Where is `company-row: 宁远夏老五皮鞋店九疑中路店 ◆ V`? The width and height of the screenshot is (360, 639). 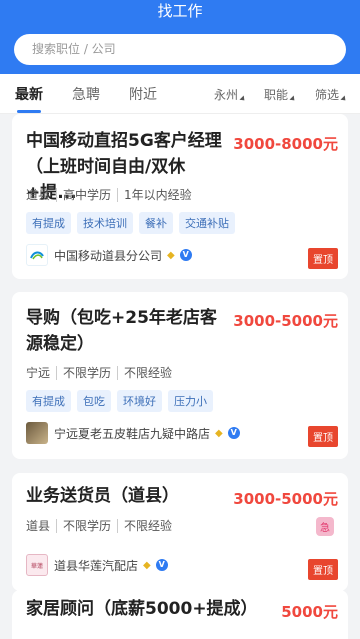
company-row: 宁远夏老五皮鞋店九疑中路店 ◆ V is located at coordinates (133, 433).